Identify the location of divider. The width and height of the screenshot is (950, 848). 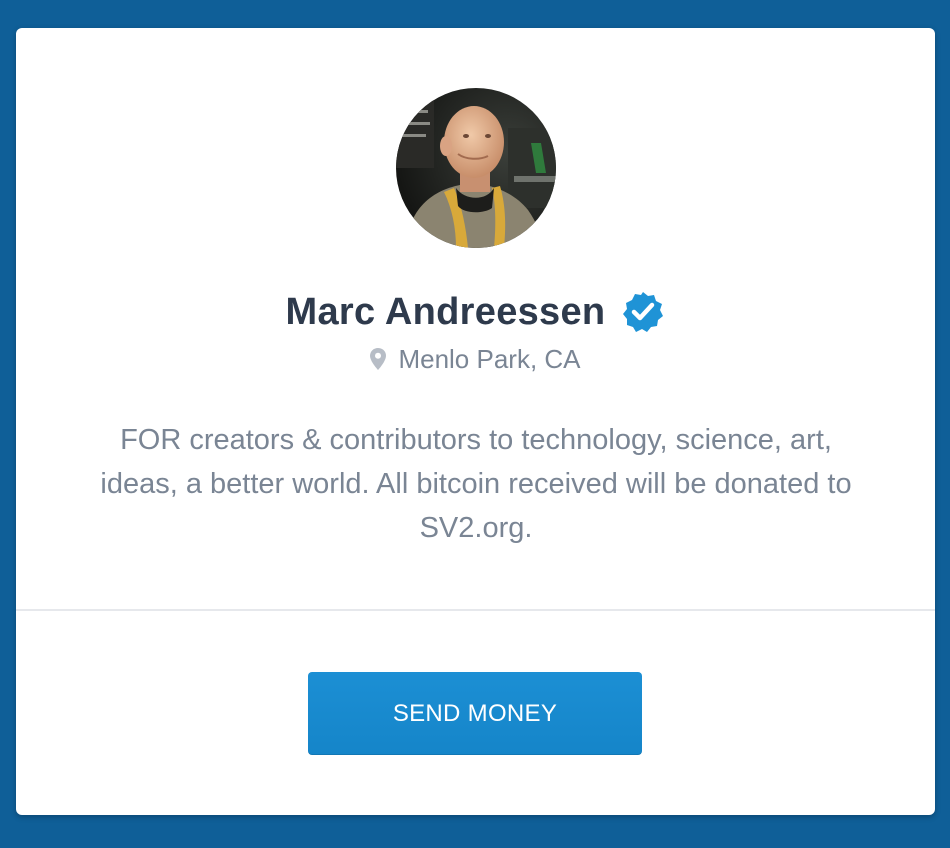
(475, 610).